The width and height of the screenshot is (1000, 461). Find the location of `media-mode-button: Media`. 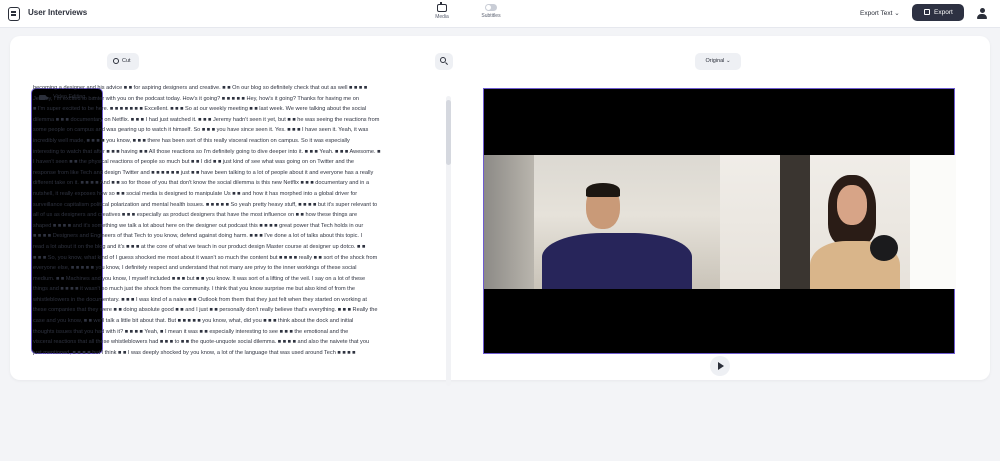

media-mode-button: Media is located at coordinates (442, 11).